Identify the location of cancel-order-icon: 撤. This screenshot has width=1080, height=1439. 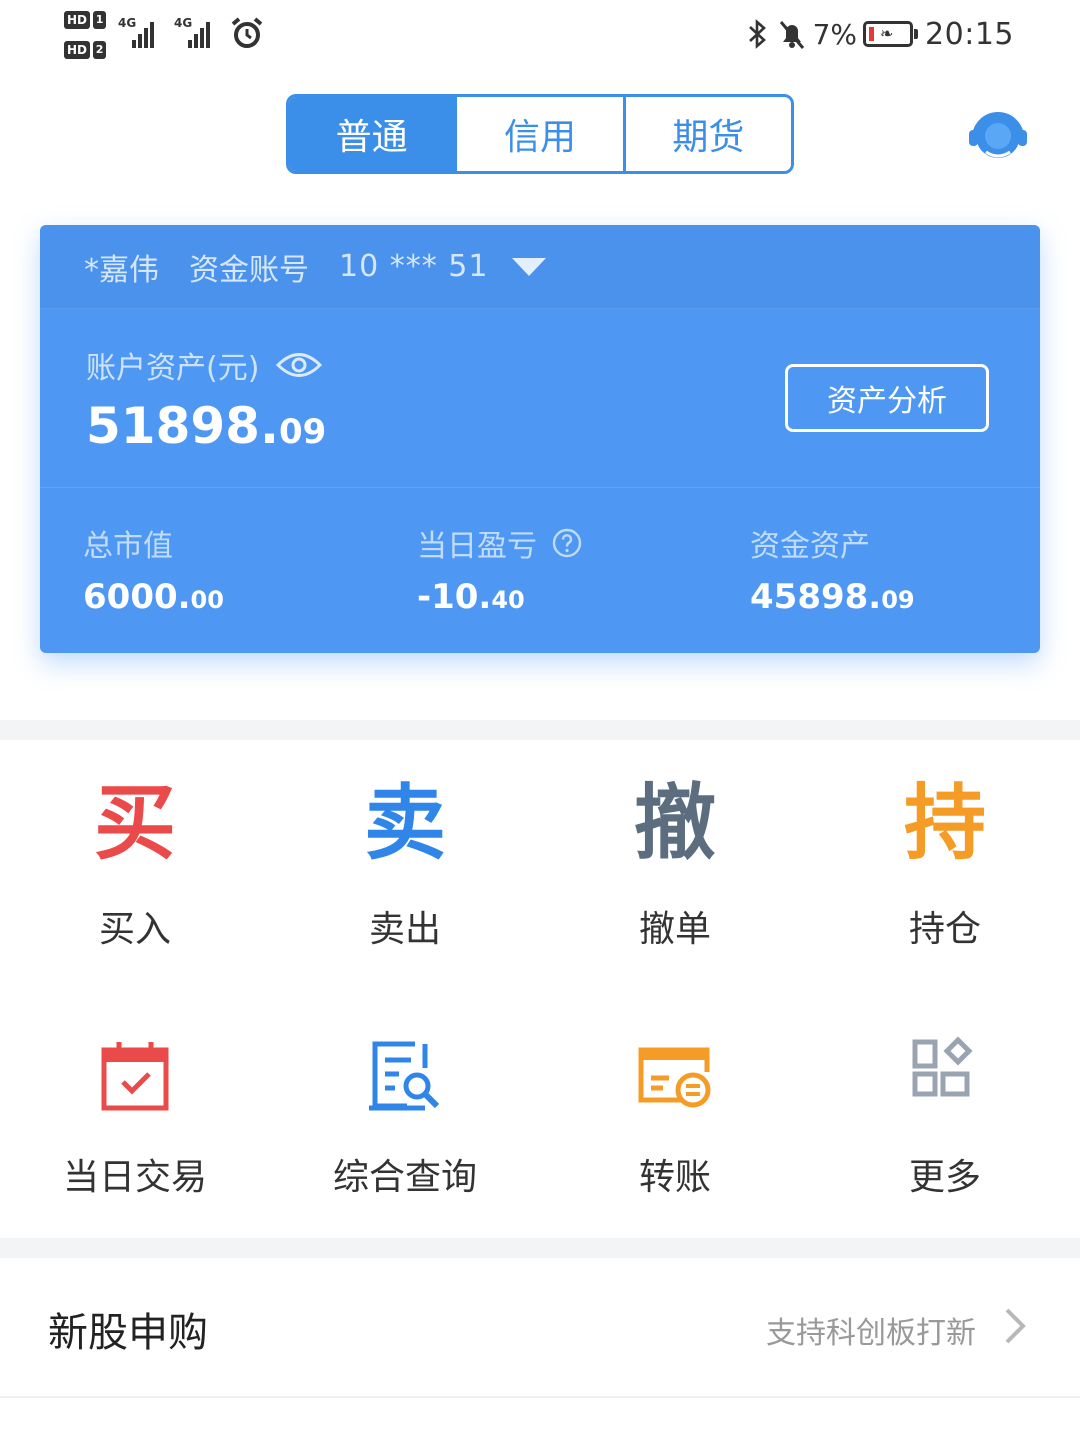
(674, 823).